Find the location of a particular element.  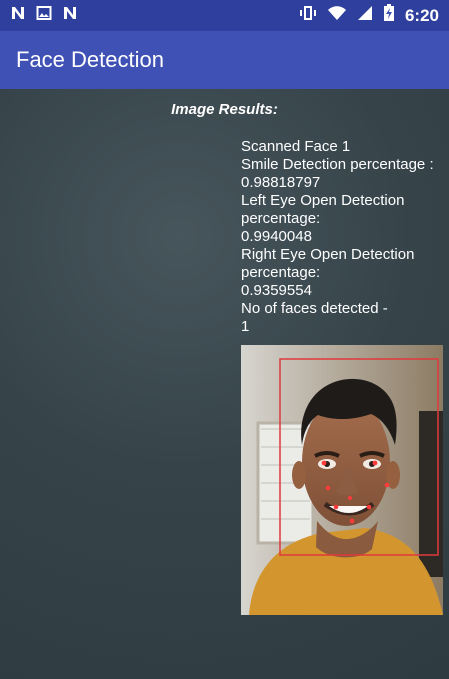

result-line: Smile Detection percentage : is located at coordinates (337, 164).